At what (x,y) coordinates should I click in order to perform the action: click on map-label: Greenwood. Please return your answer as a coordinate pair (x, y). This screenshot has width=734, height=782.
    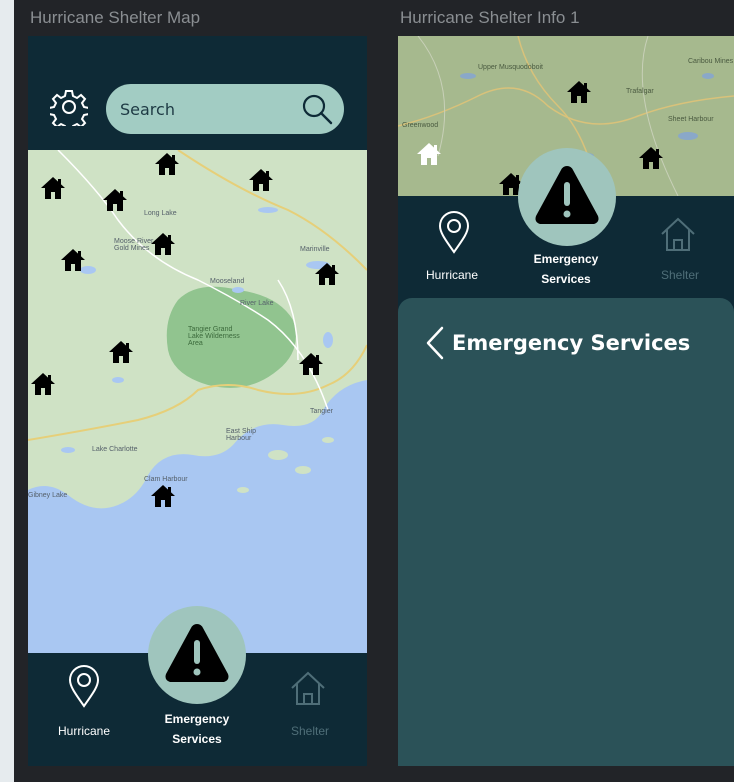
    Looking at the image, I should click on (420, 125).